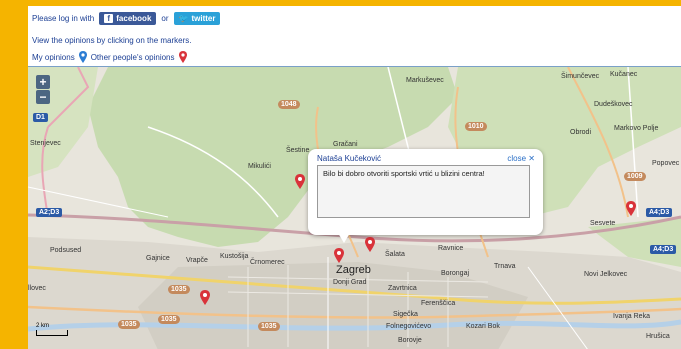 The image size is (681, 349). I want to click on login-prompt: Please log in with, so click(63, 18).